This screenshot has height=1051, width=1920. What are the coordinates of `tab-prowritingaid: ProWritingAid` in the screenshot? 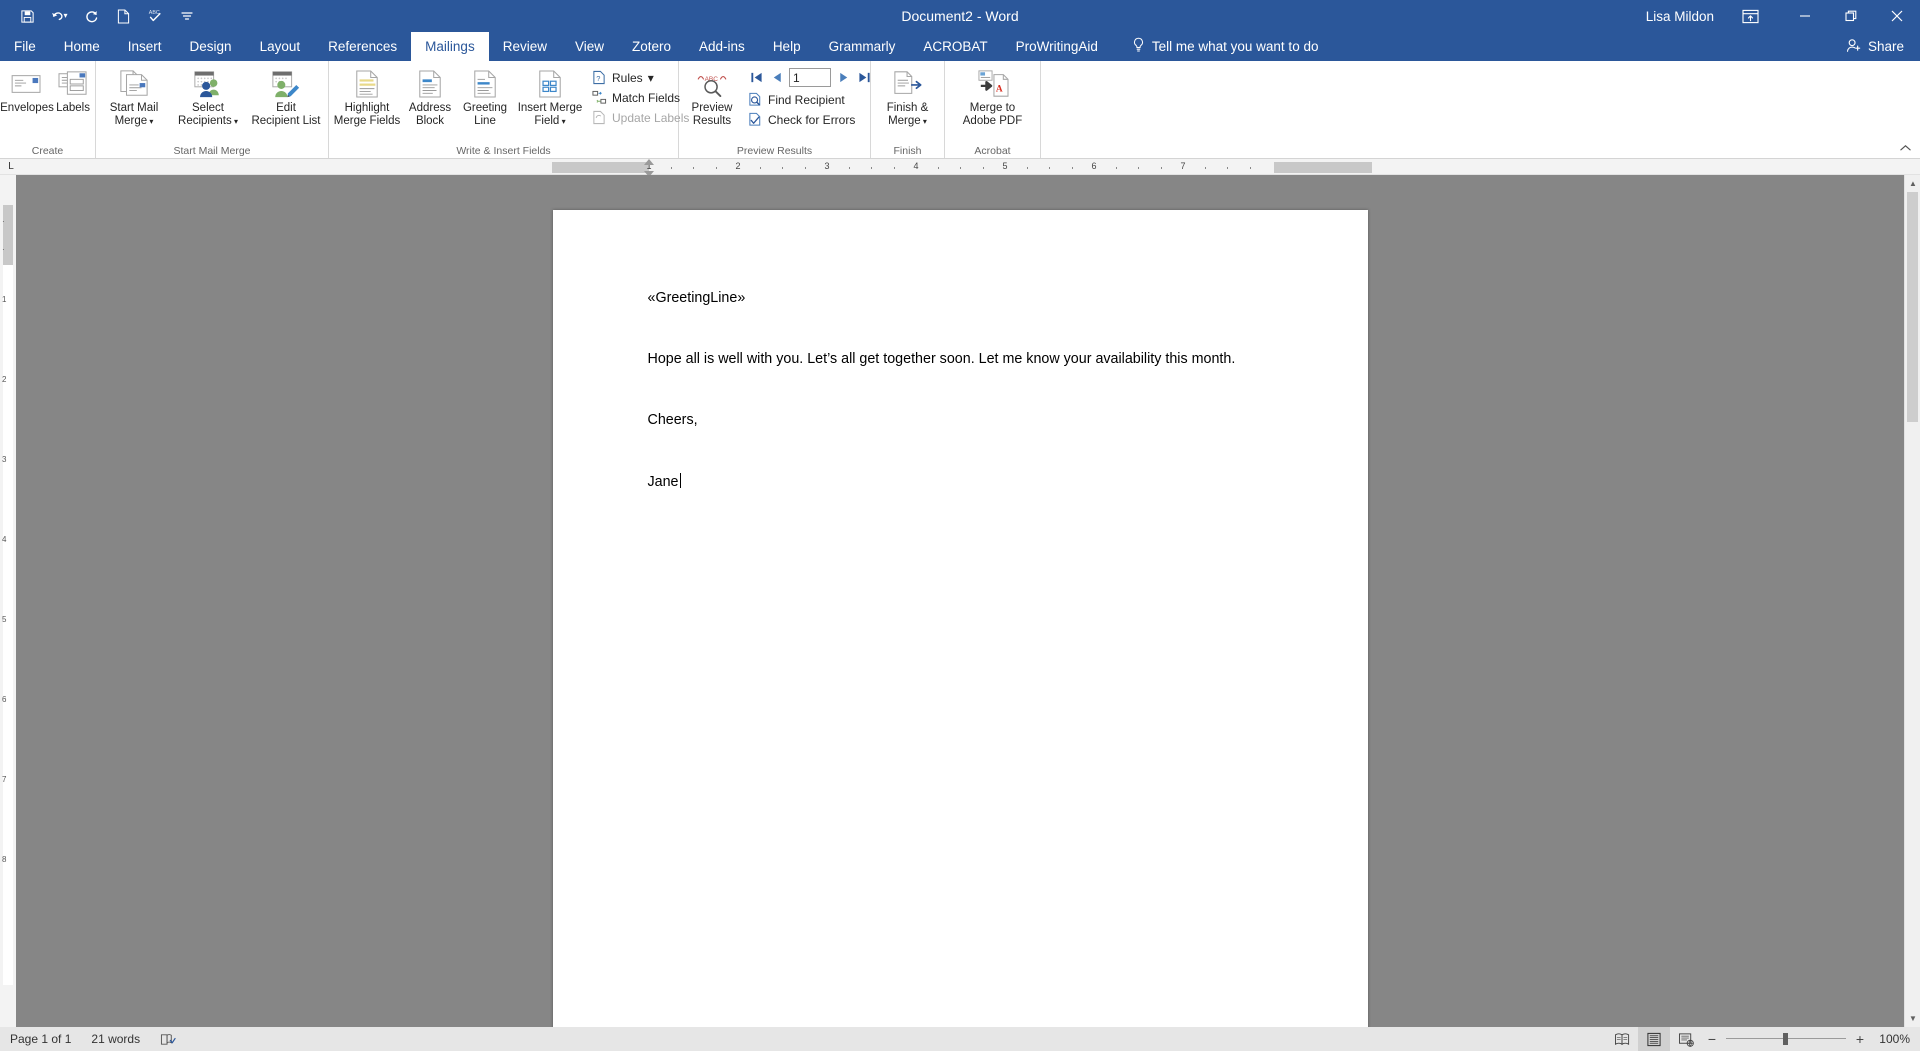 It's located at (1057, 46).